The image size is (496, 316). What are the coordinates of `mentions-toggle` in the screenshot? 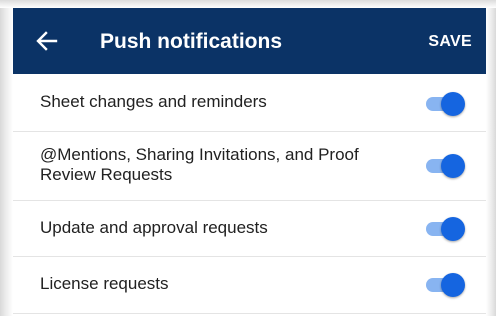 It's located at (444, 166).